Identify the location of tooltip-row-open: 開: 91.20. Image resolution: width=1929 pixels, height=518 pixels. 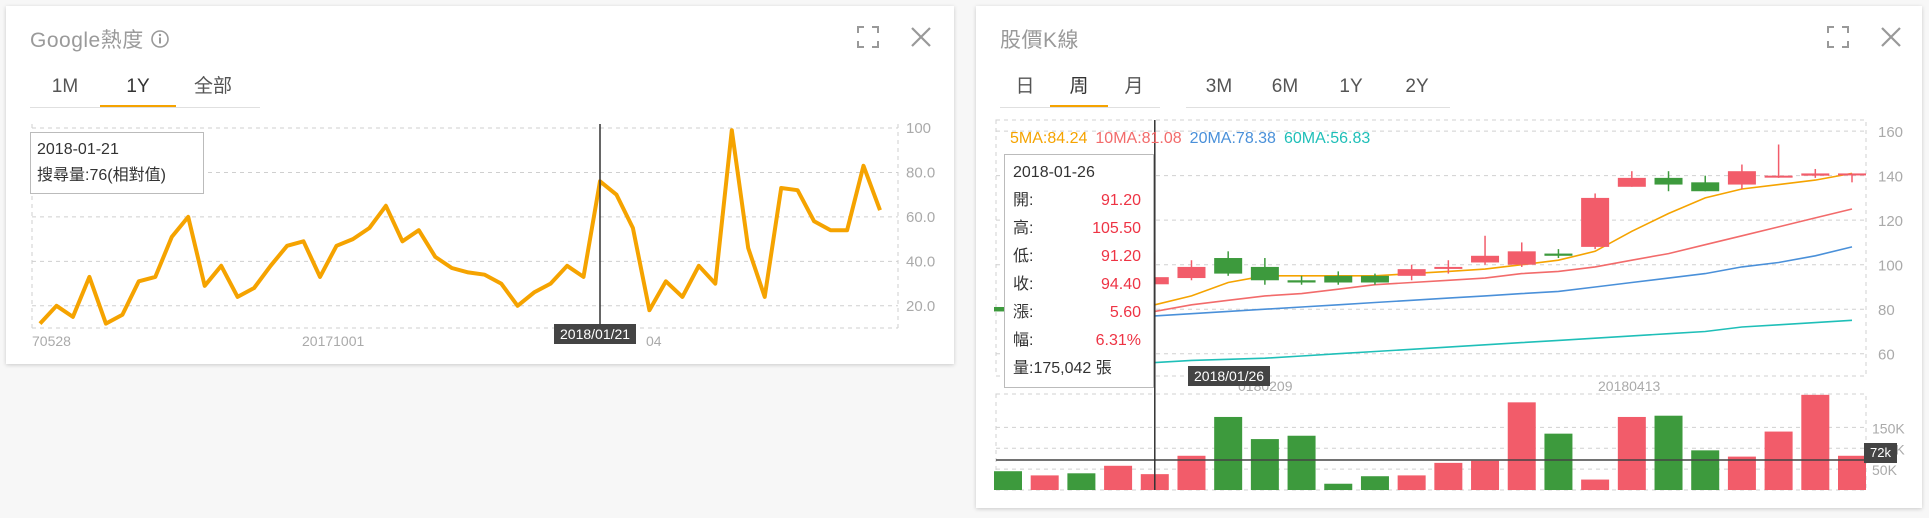
(1083, 201).